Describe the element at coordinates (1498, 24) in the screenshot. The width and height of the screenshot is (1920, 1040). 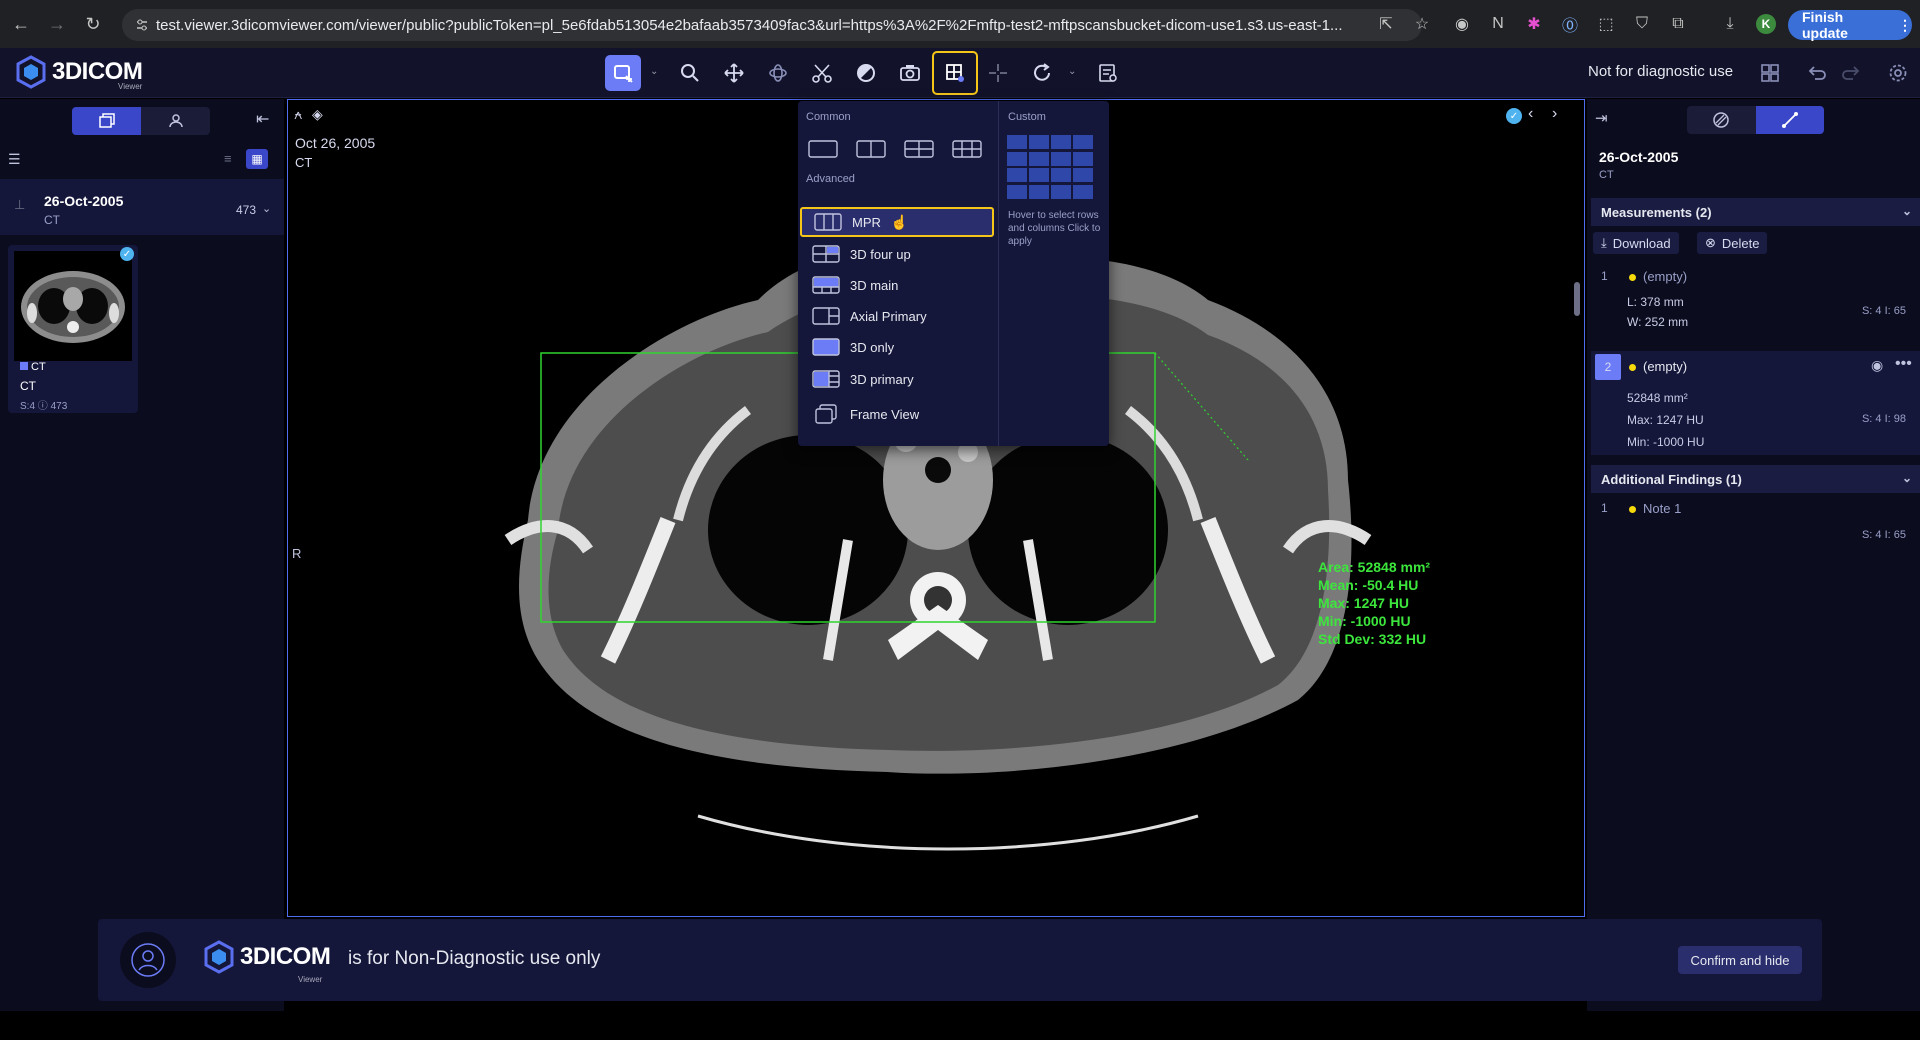
I see `notion-extension-icon: N` at that location.